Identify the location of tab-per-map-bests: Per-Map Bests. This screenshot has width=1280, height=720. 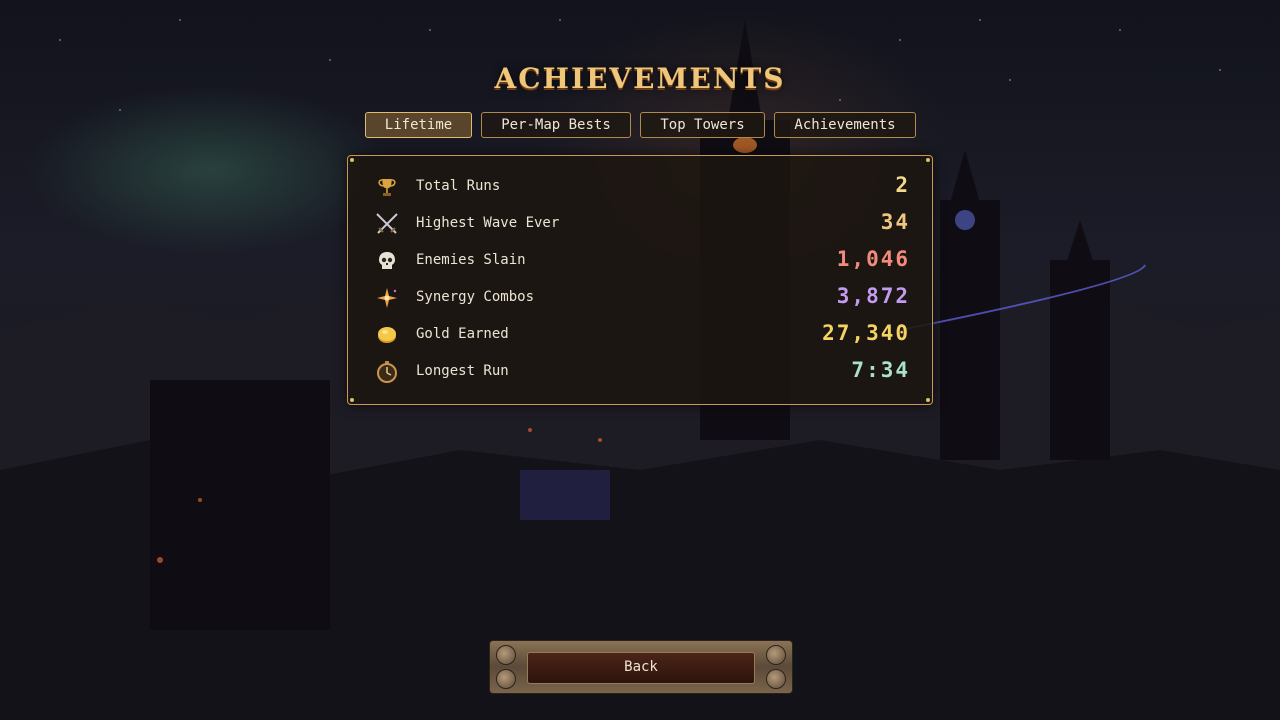
(556, 125).